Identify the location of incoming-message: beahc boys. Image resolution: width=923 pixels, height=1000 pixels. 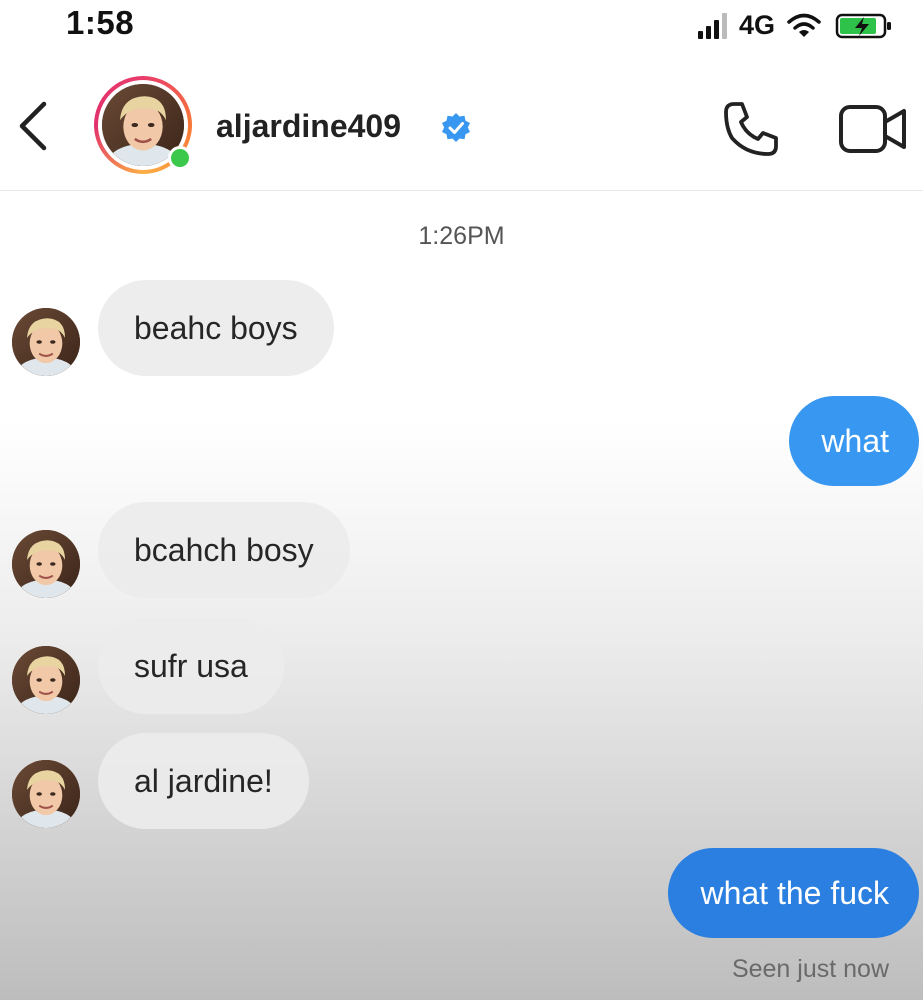
(216, 328).